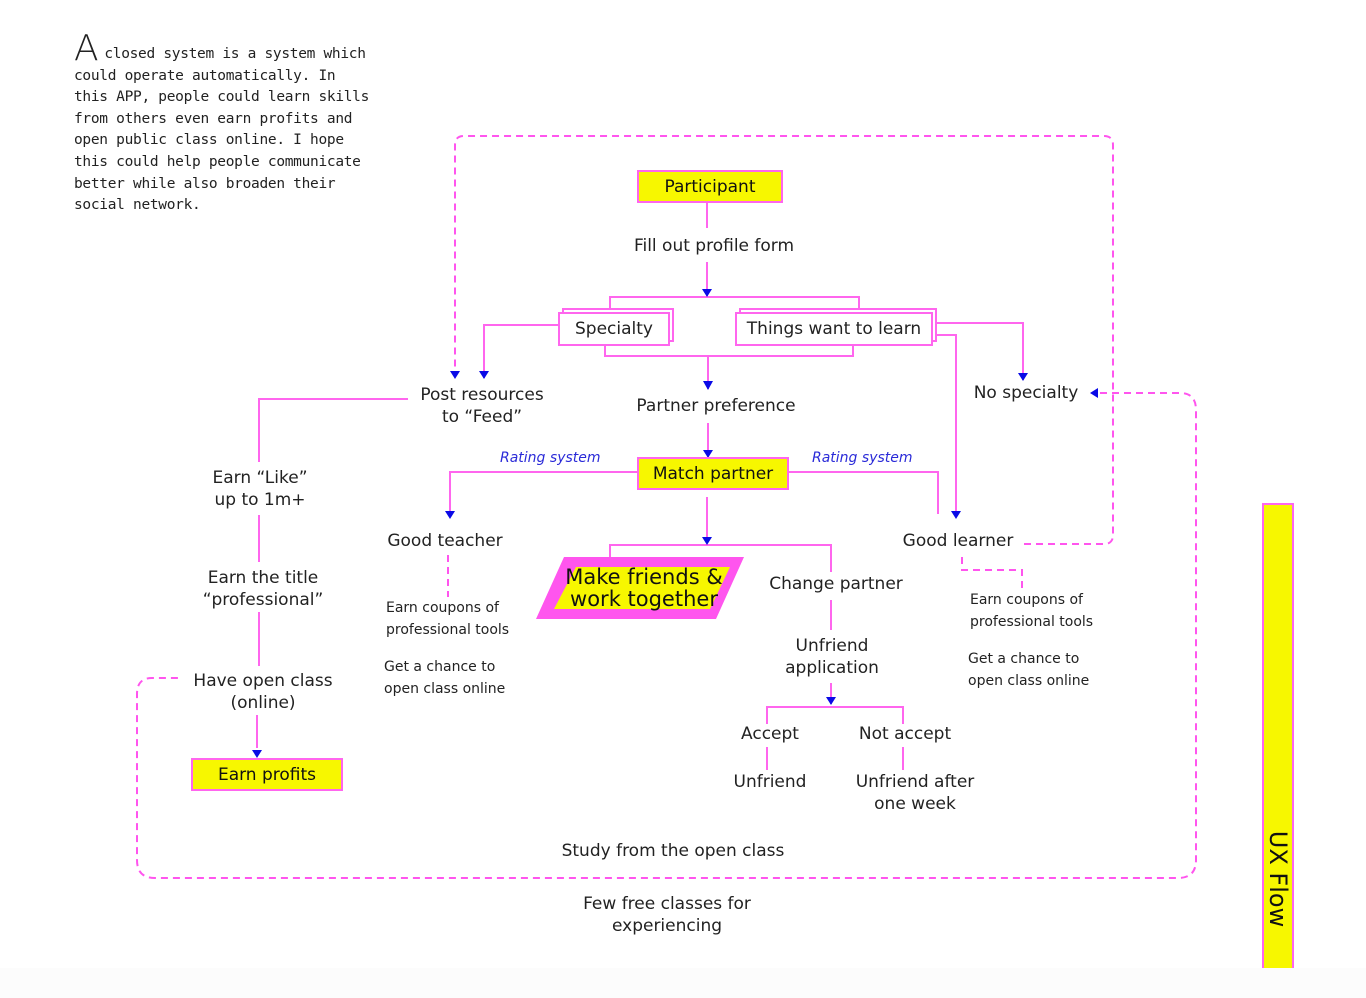 The width and height of the screenshot is (1366, 998). Describe the element at coordinates (1278, 879) in the screenshot. I see `ux-flow-label: UX Flow` at that location.